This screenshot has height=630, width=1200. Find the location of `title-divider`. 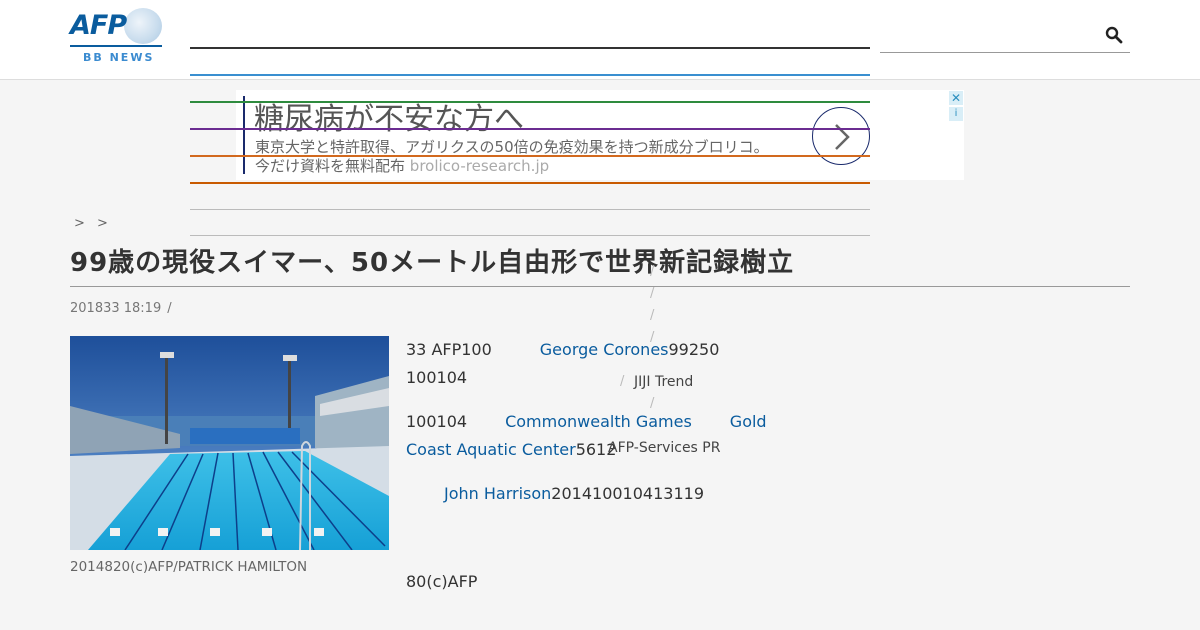

title-divider is located at coordinates (600, 286).